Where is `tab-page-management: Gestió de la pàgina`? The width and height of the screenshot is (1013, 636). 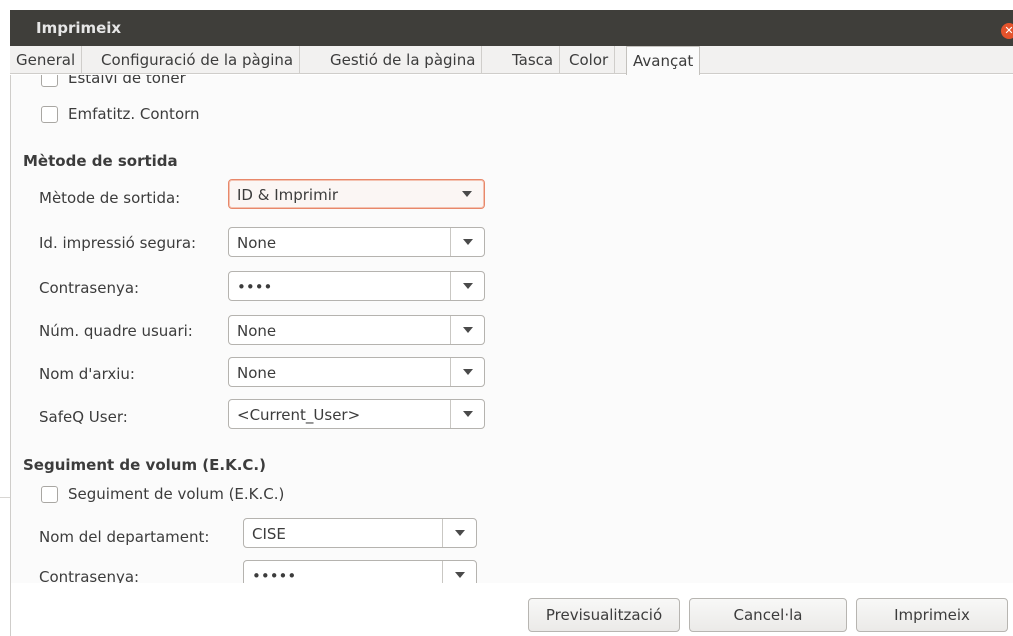
tab-page-management: Gestió de la pàgina is located at coordinates (403, 60).